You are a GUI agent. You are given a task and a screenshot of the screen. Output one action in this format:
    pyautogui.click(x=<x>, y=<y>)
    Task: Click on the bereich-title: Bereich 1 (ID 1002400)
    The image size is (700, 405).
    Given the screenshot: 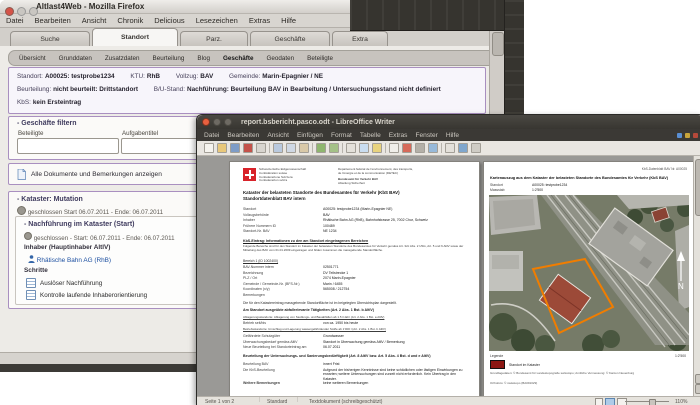 What is the action you would take?
    pyautogui.click(x=261, y=261)
    